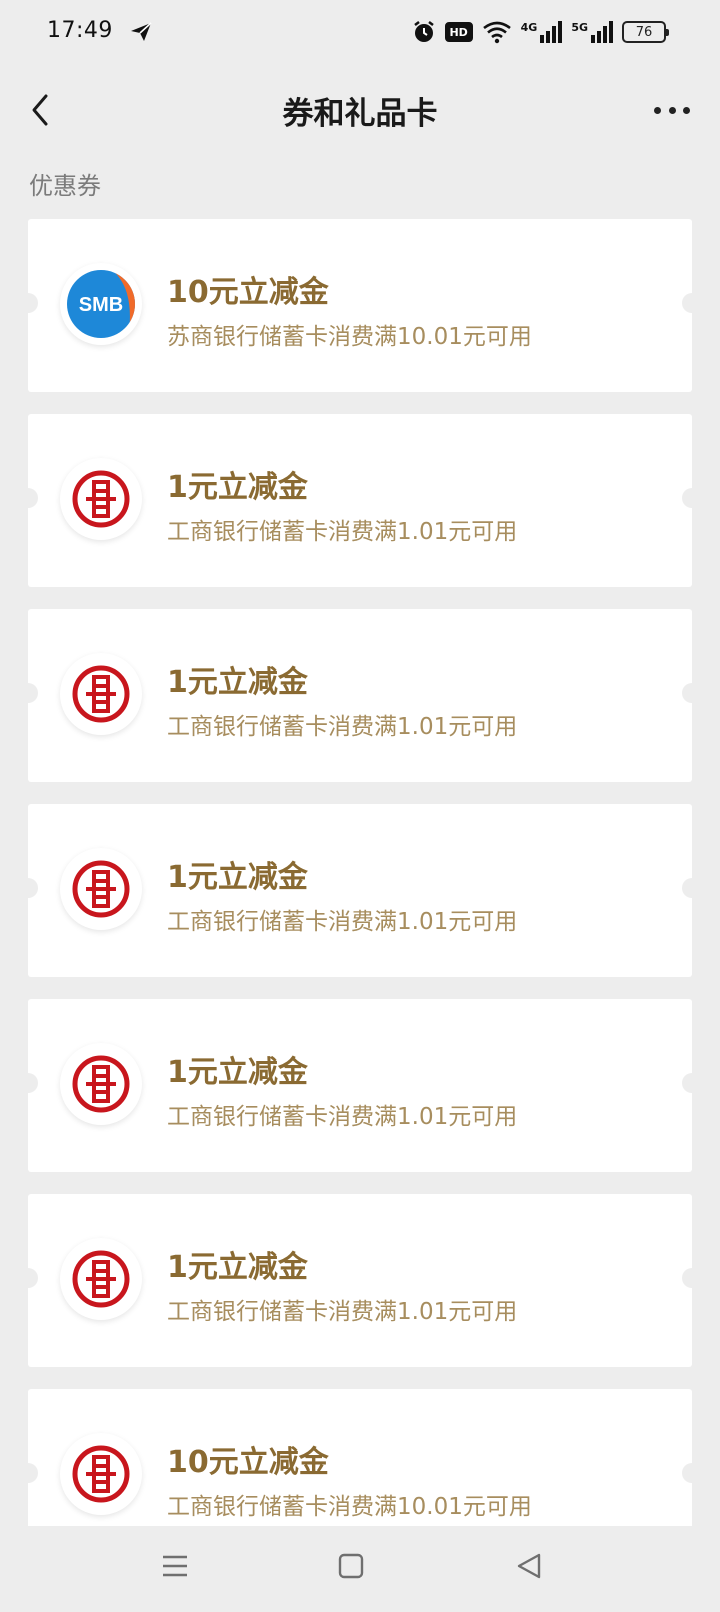 This screenshot has height=1612, width=720. I want to click on menu-lines-icon, so click(175, 1566).